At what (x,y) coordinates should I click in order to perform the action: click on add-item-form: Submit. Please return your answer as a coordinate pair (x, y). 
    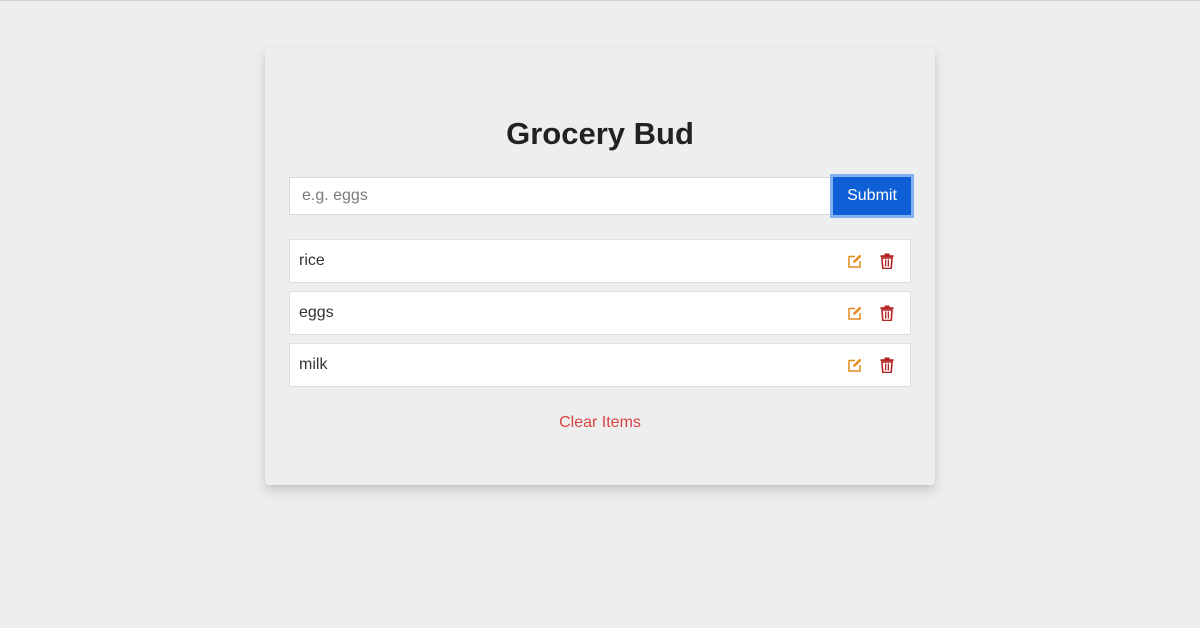
    Looking at the image, I should click on (601, 196).